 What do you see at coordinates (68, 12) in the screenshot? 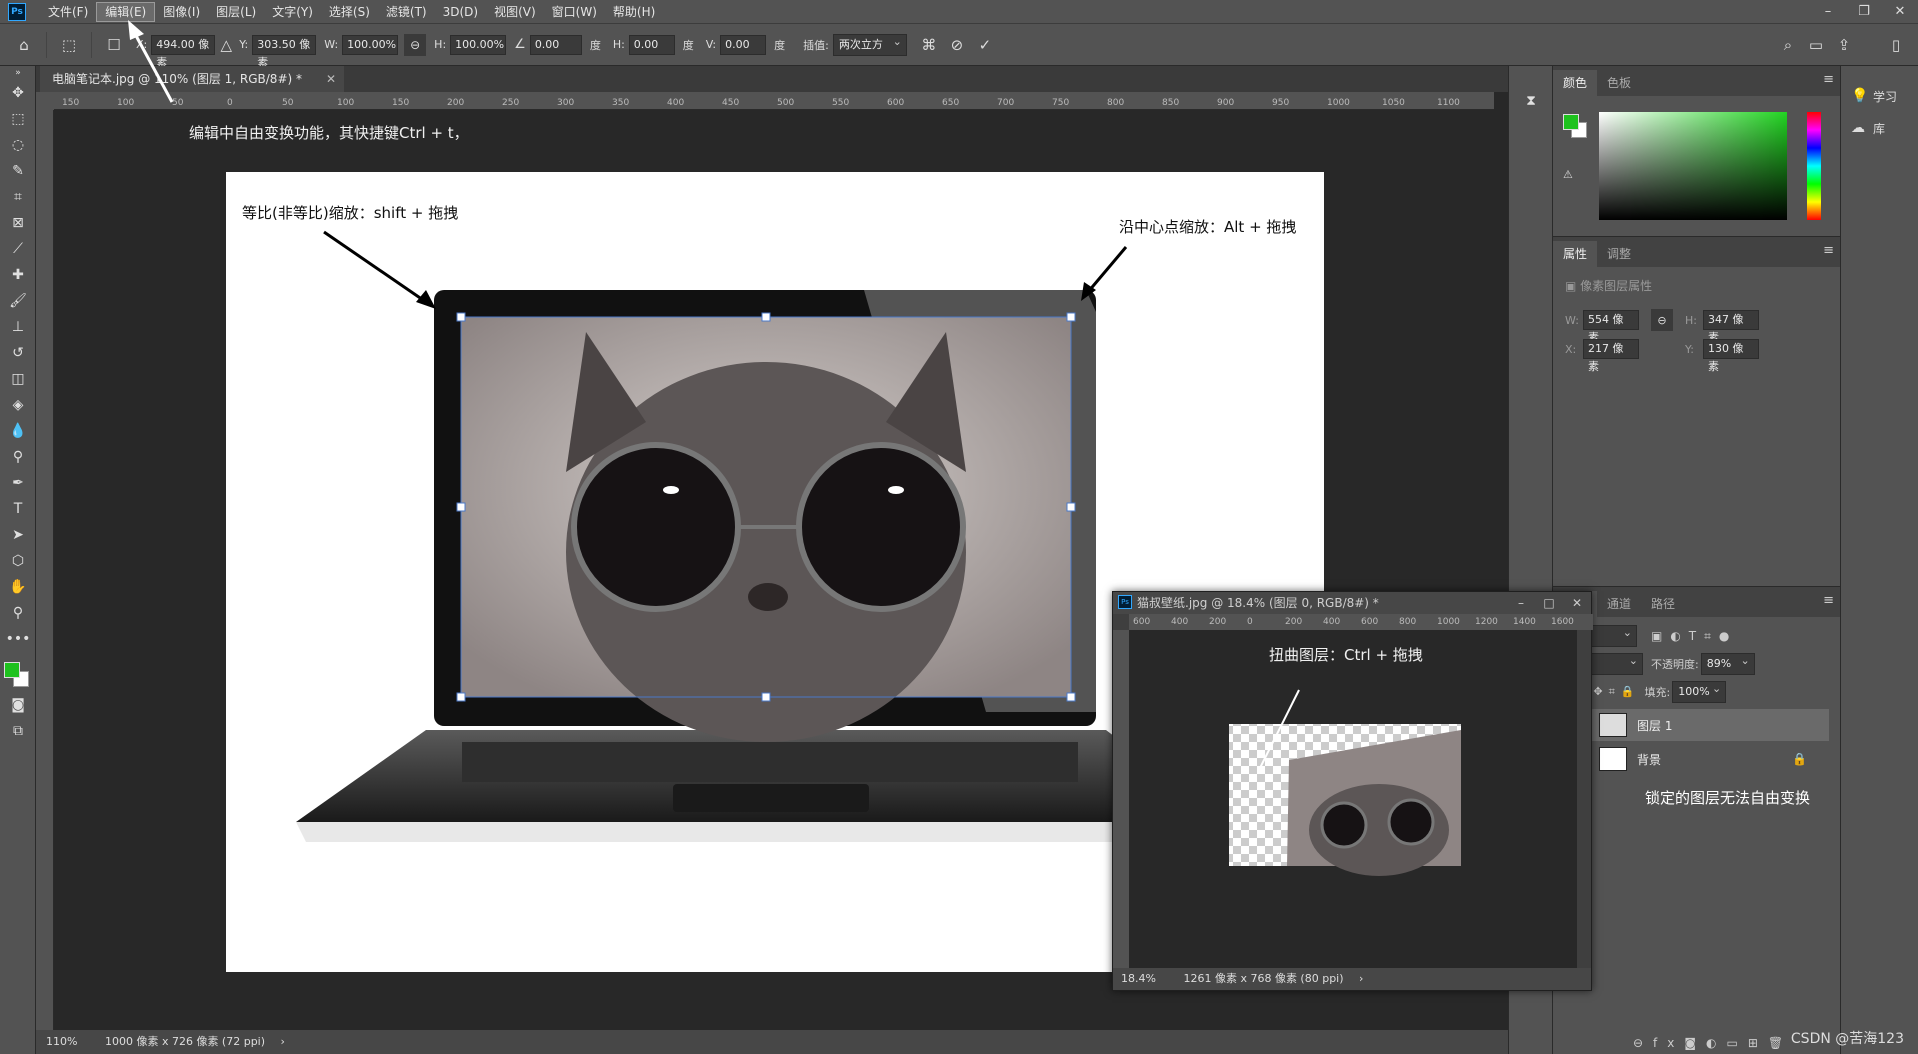
I see `menu-file: 文件(F)` at bounding box center [68, 12].